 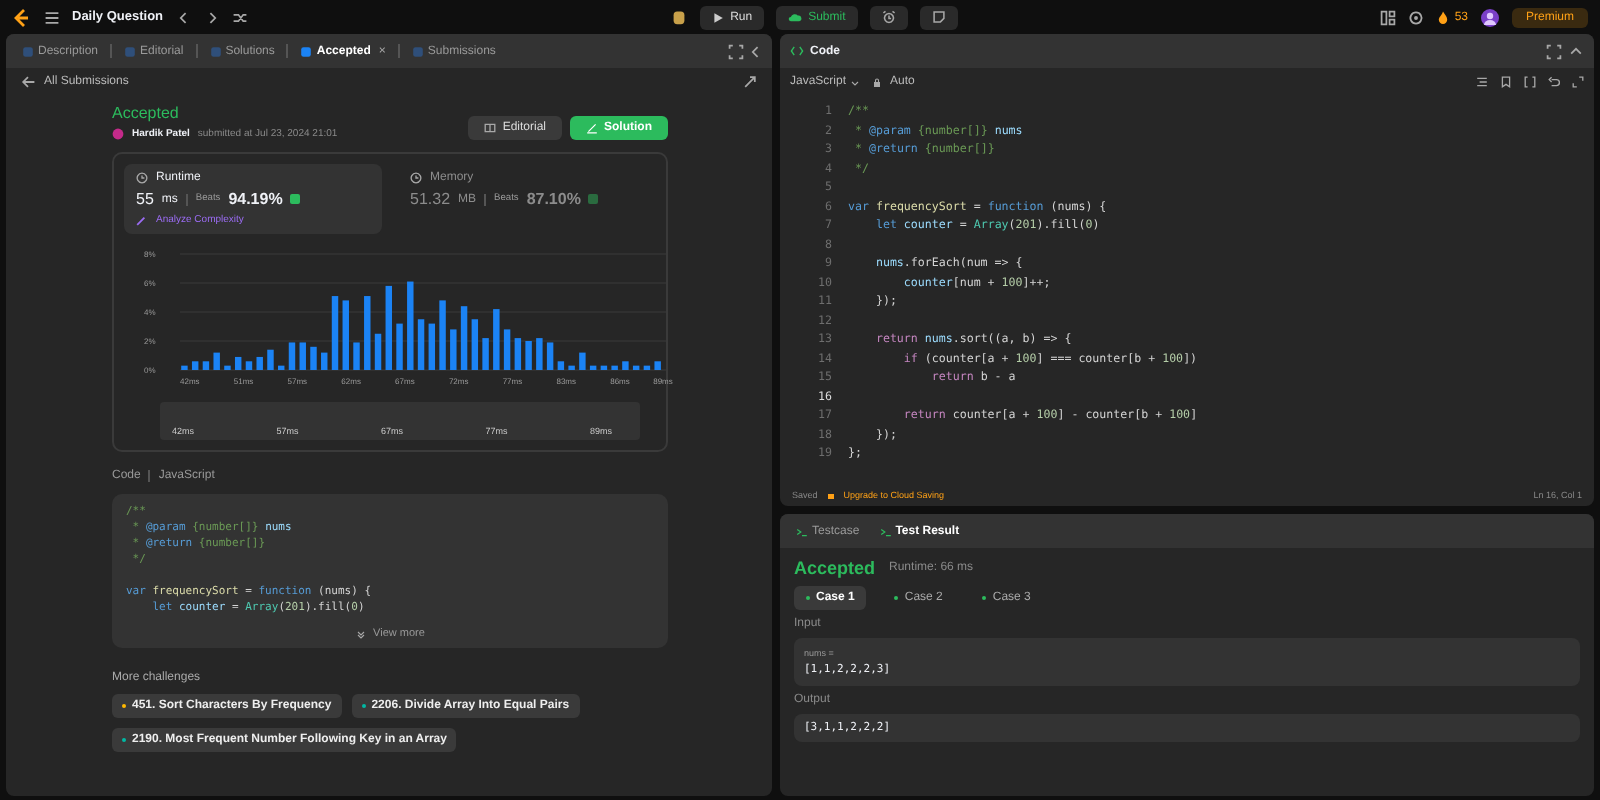 What do you see at coordinates (1482, 82) in the screenshot?
I see `format-icon` at bounding box center [1482, 82].